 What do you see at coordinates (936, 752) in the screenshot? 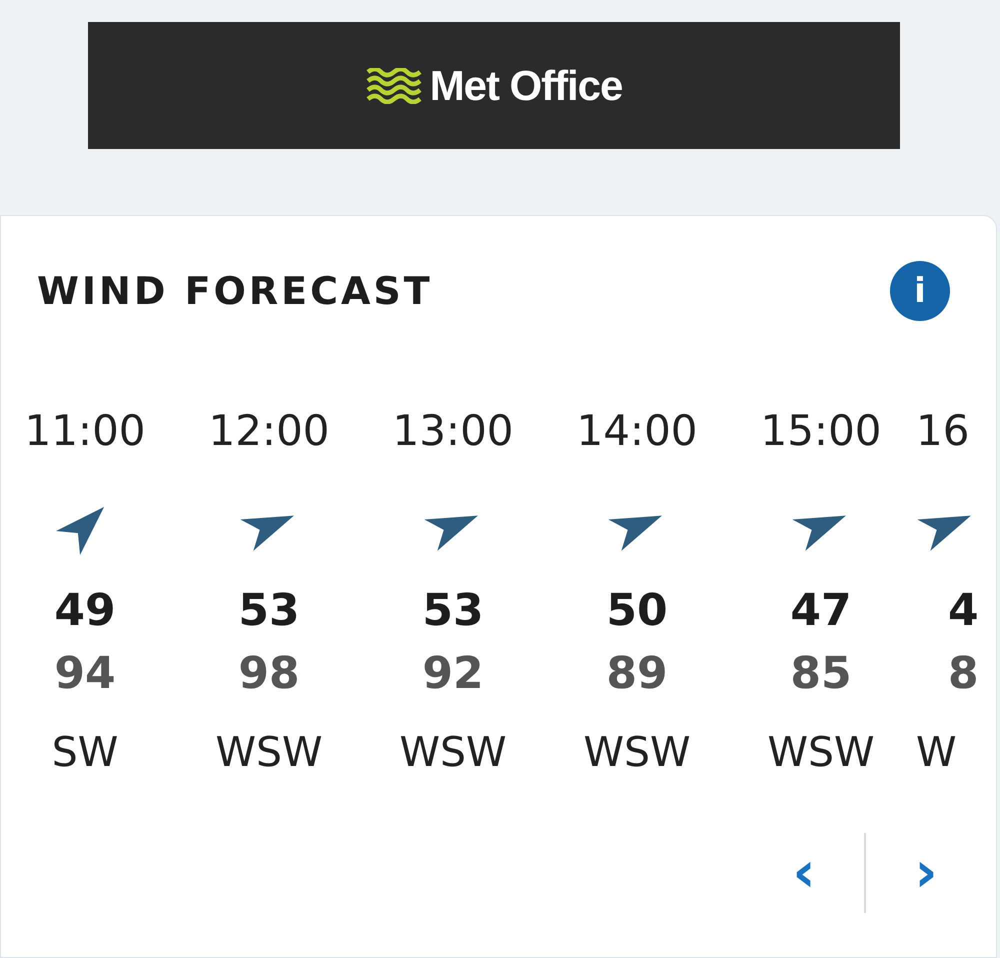
I see `wind-direction: W` at bounding box center [936, 752].